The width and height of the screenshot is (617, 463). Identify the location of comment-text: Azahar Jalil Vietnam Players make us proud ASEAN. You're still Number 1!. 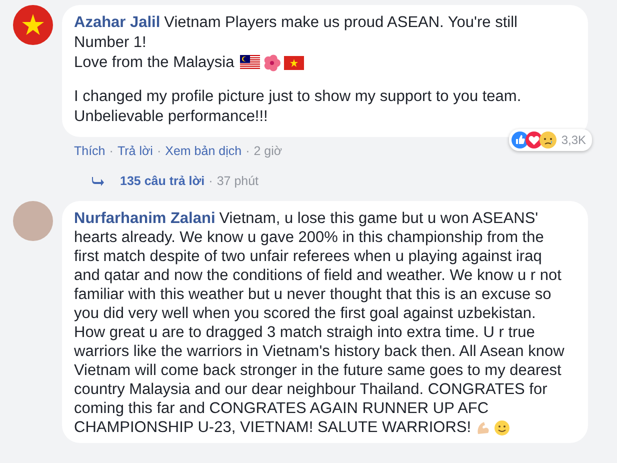
(296, 33).